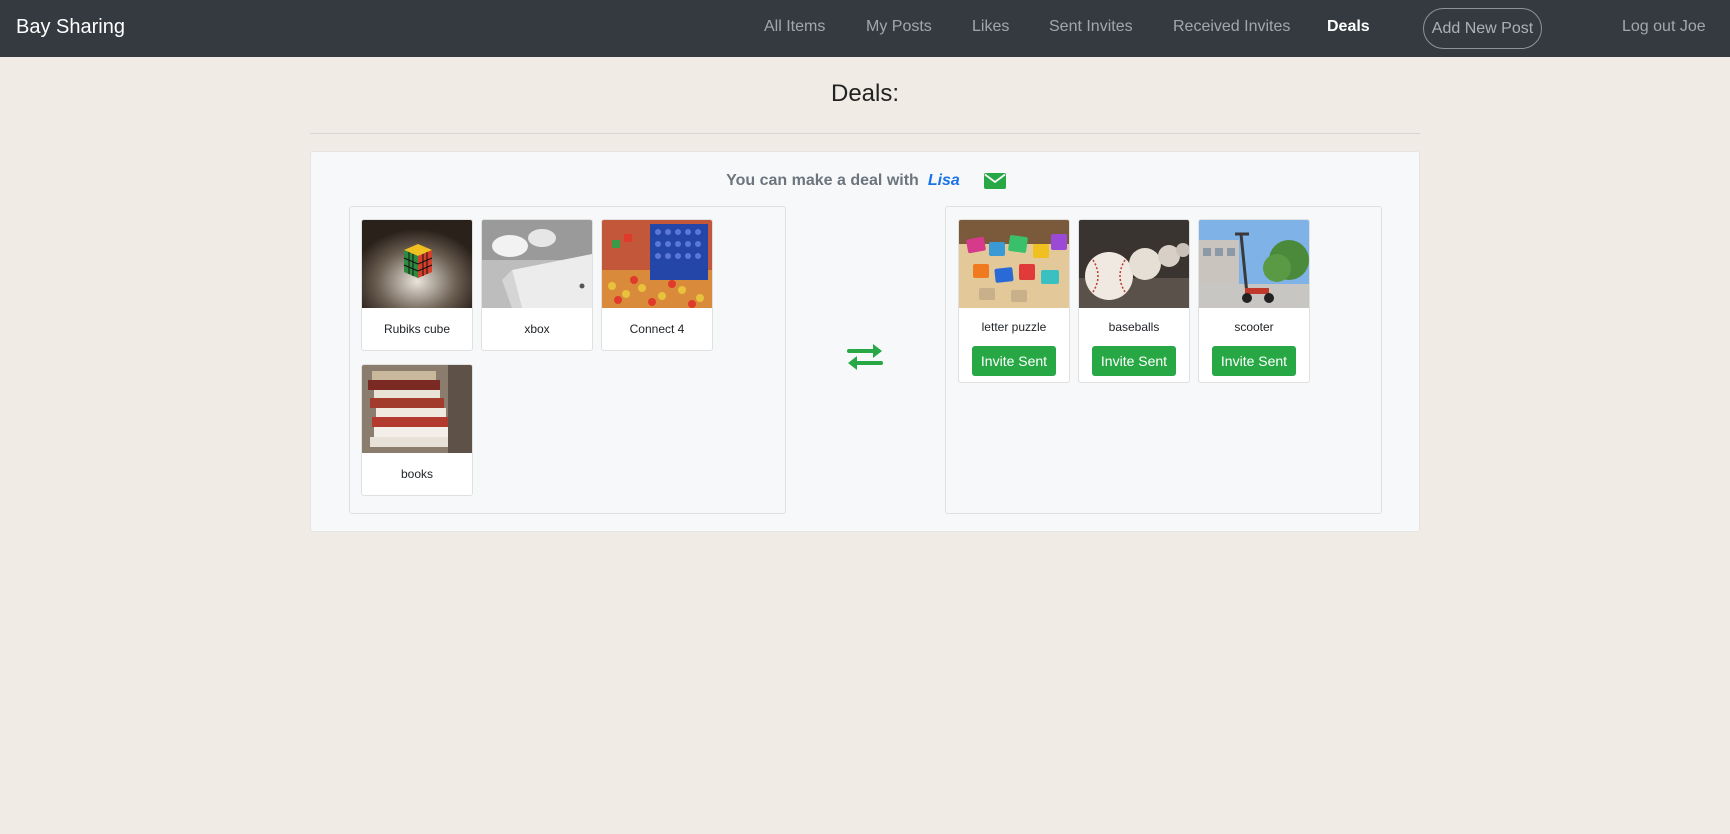  Describe the element at coordinates (1091, 27) in the screenshot. I see `nav-sent-invites: Sent Invites` at that location.